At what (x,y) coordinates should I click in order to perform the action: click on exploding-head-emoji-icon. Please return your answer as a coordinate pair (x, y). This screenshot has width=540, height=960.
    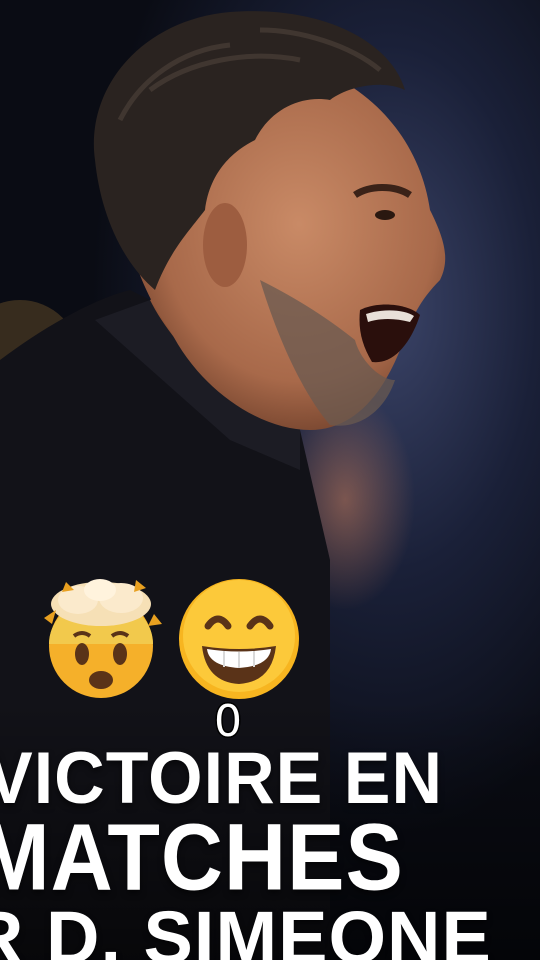
    Looking at the image, I should click on (103, 638).